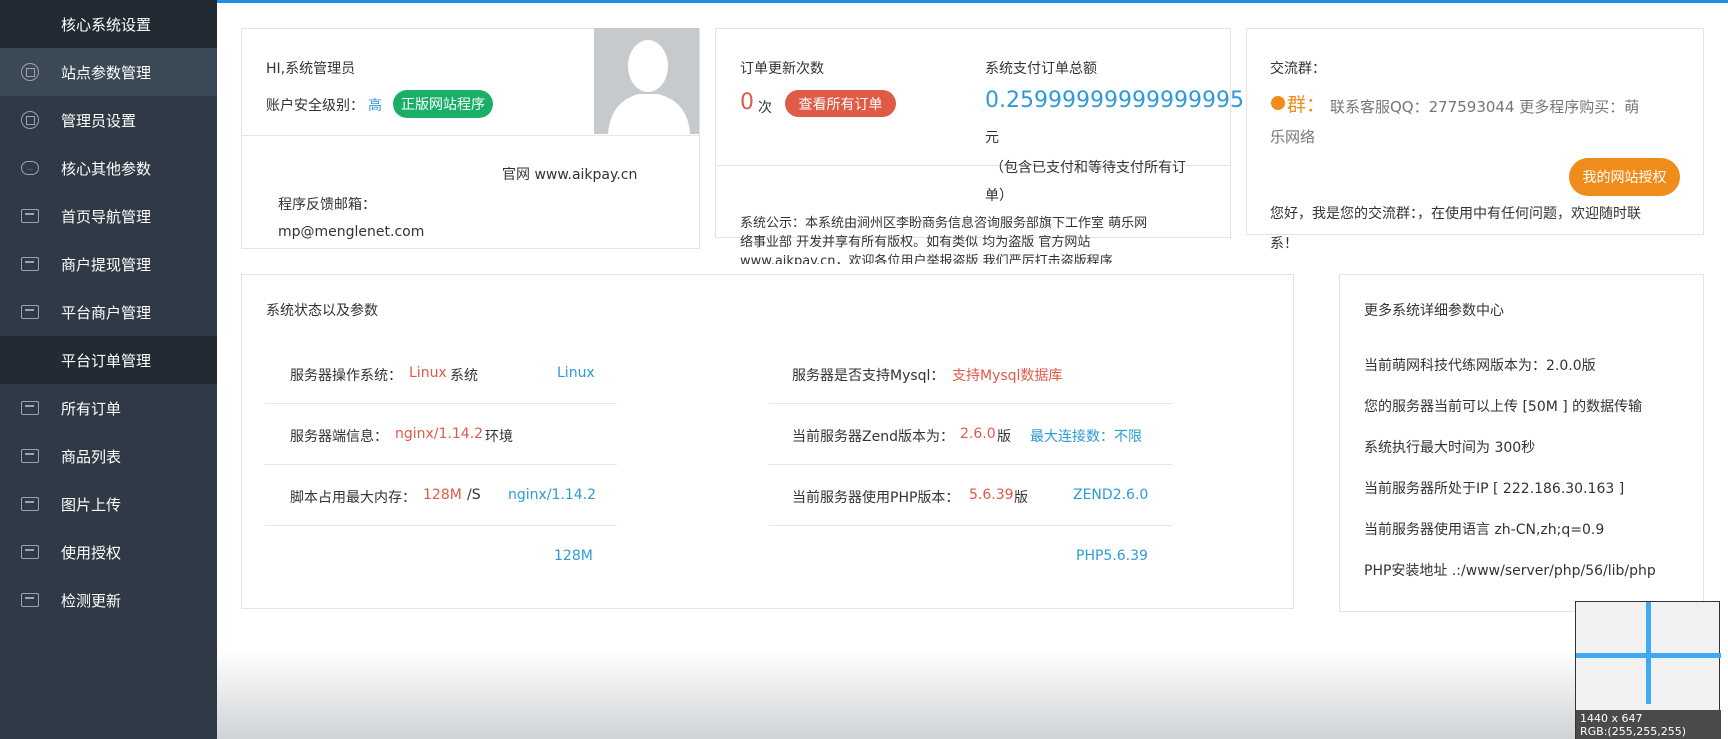 The width and height of the screenshot is (1728, 739). I want to click on server-suffix: 环境, so click(499, 437).